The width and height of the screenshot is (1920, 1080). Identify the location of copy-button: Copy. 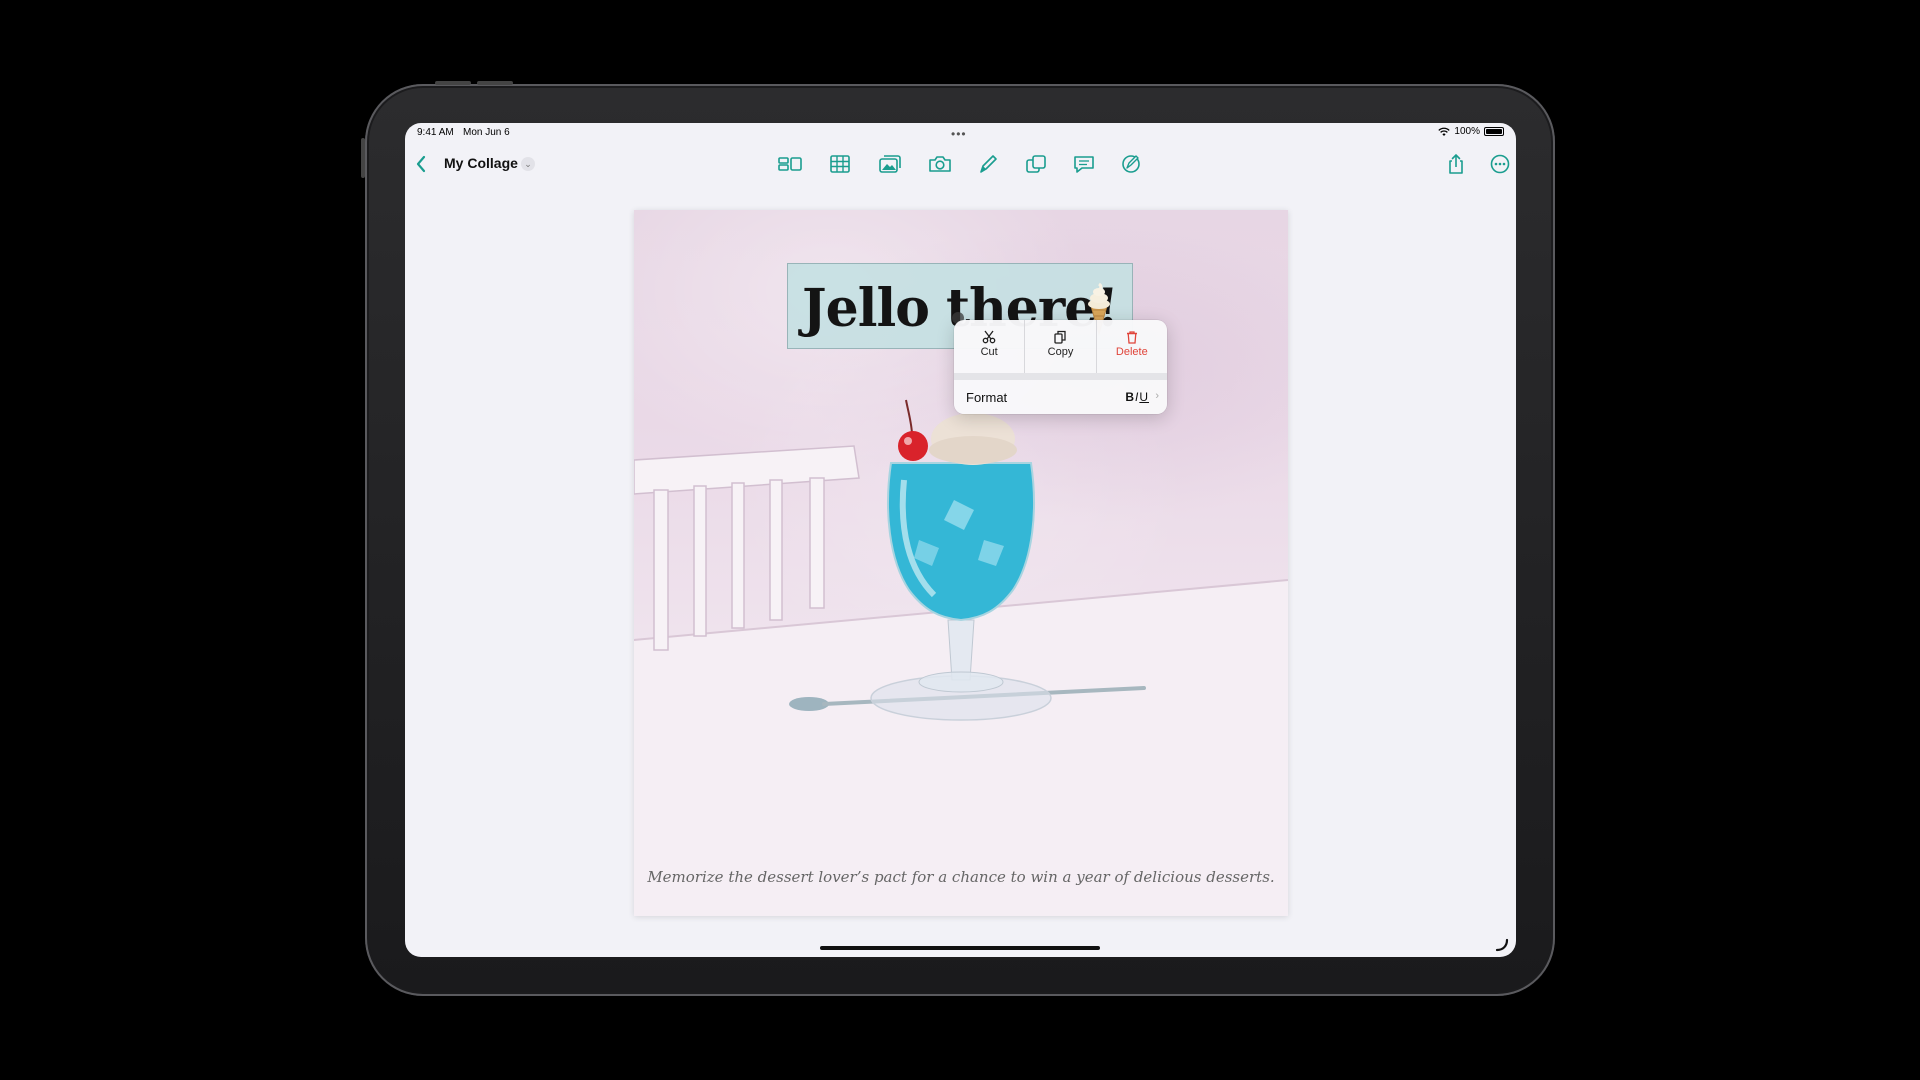
(1061, 346).